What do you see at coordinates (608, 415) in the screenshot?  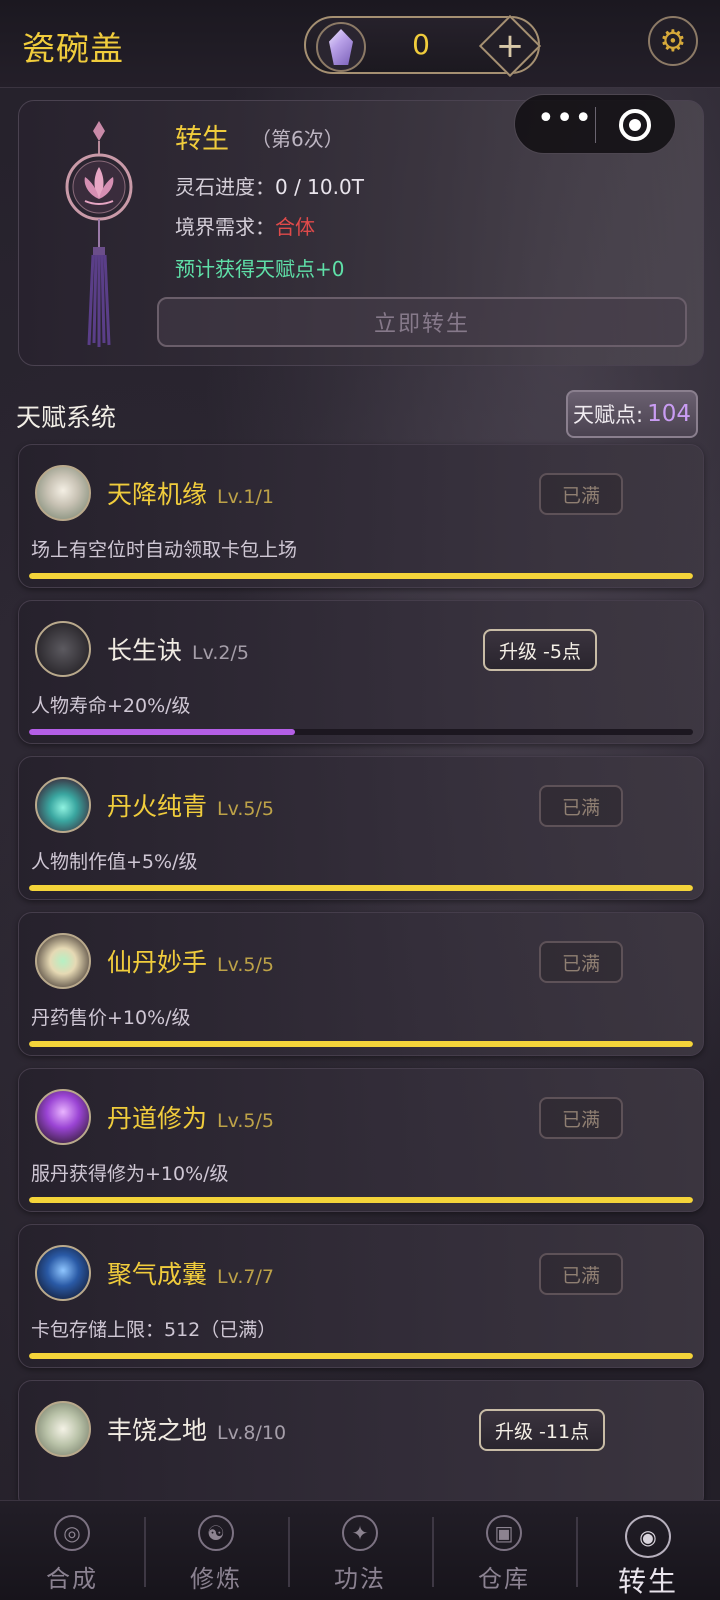 I see `talent-points-label: 天赋点:` at bounding box center [608, 415].